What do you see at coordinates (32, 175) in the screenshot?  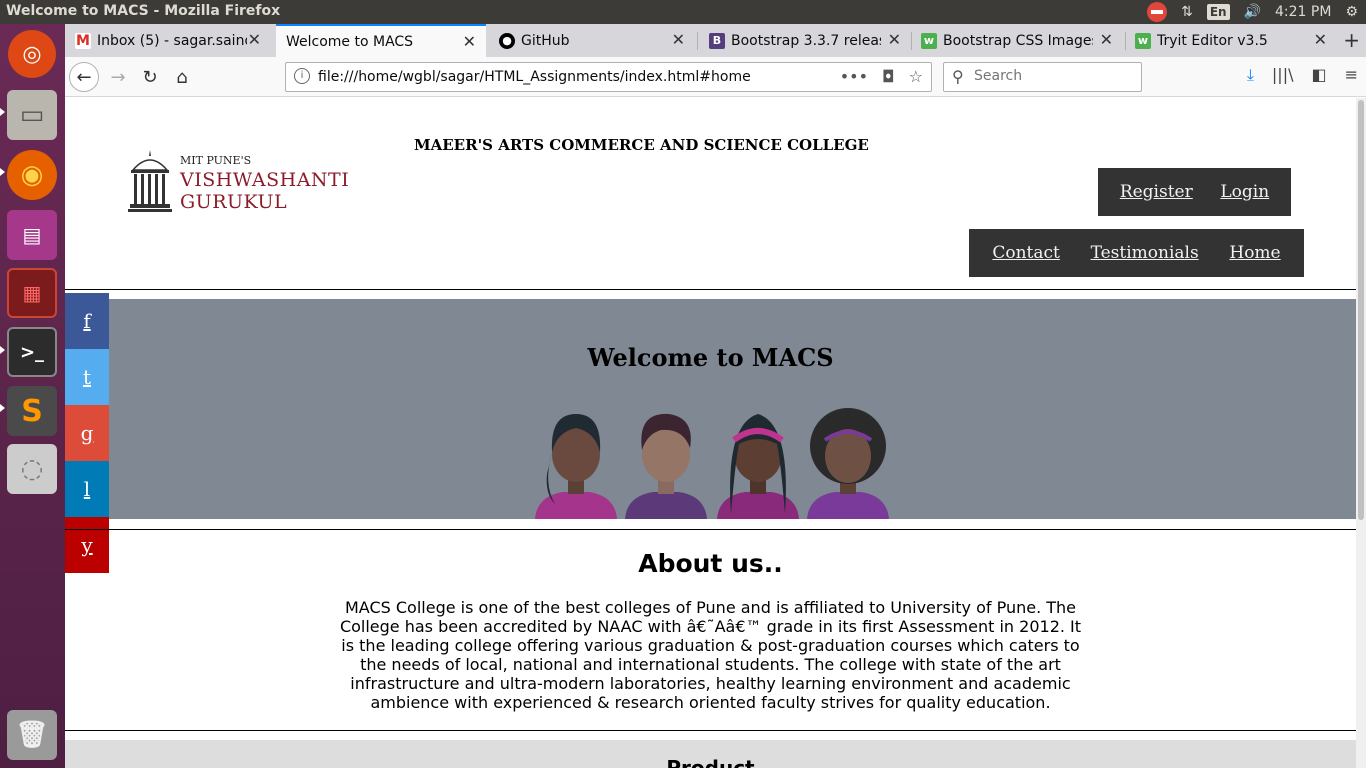 I see `firefox-icon: ◉` at bounding box center [32, 175].